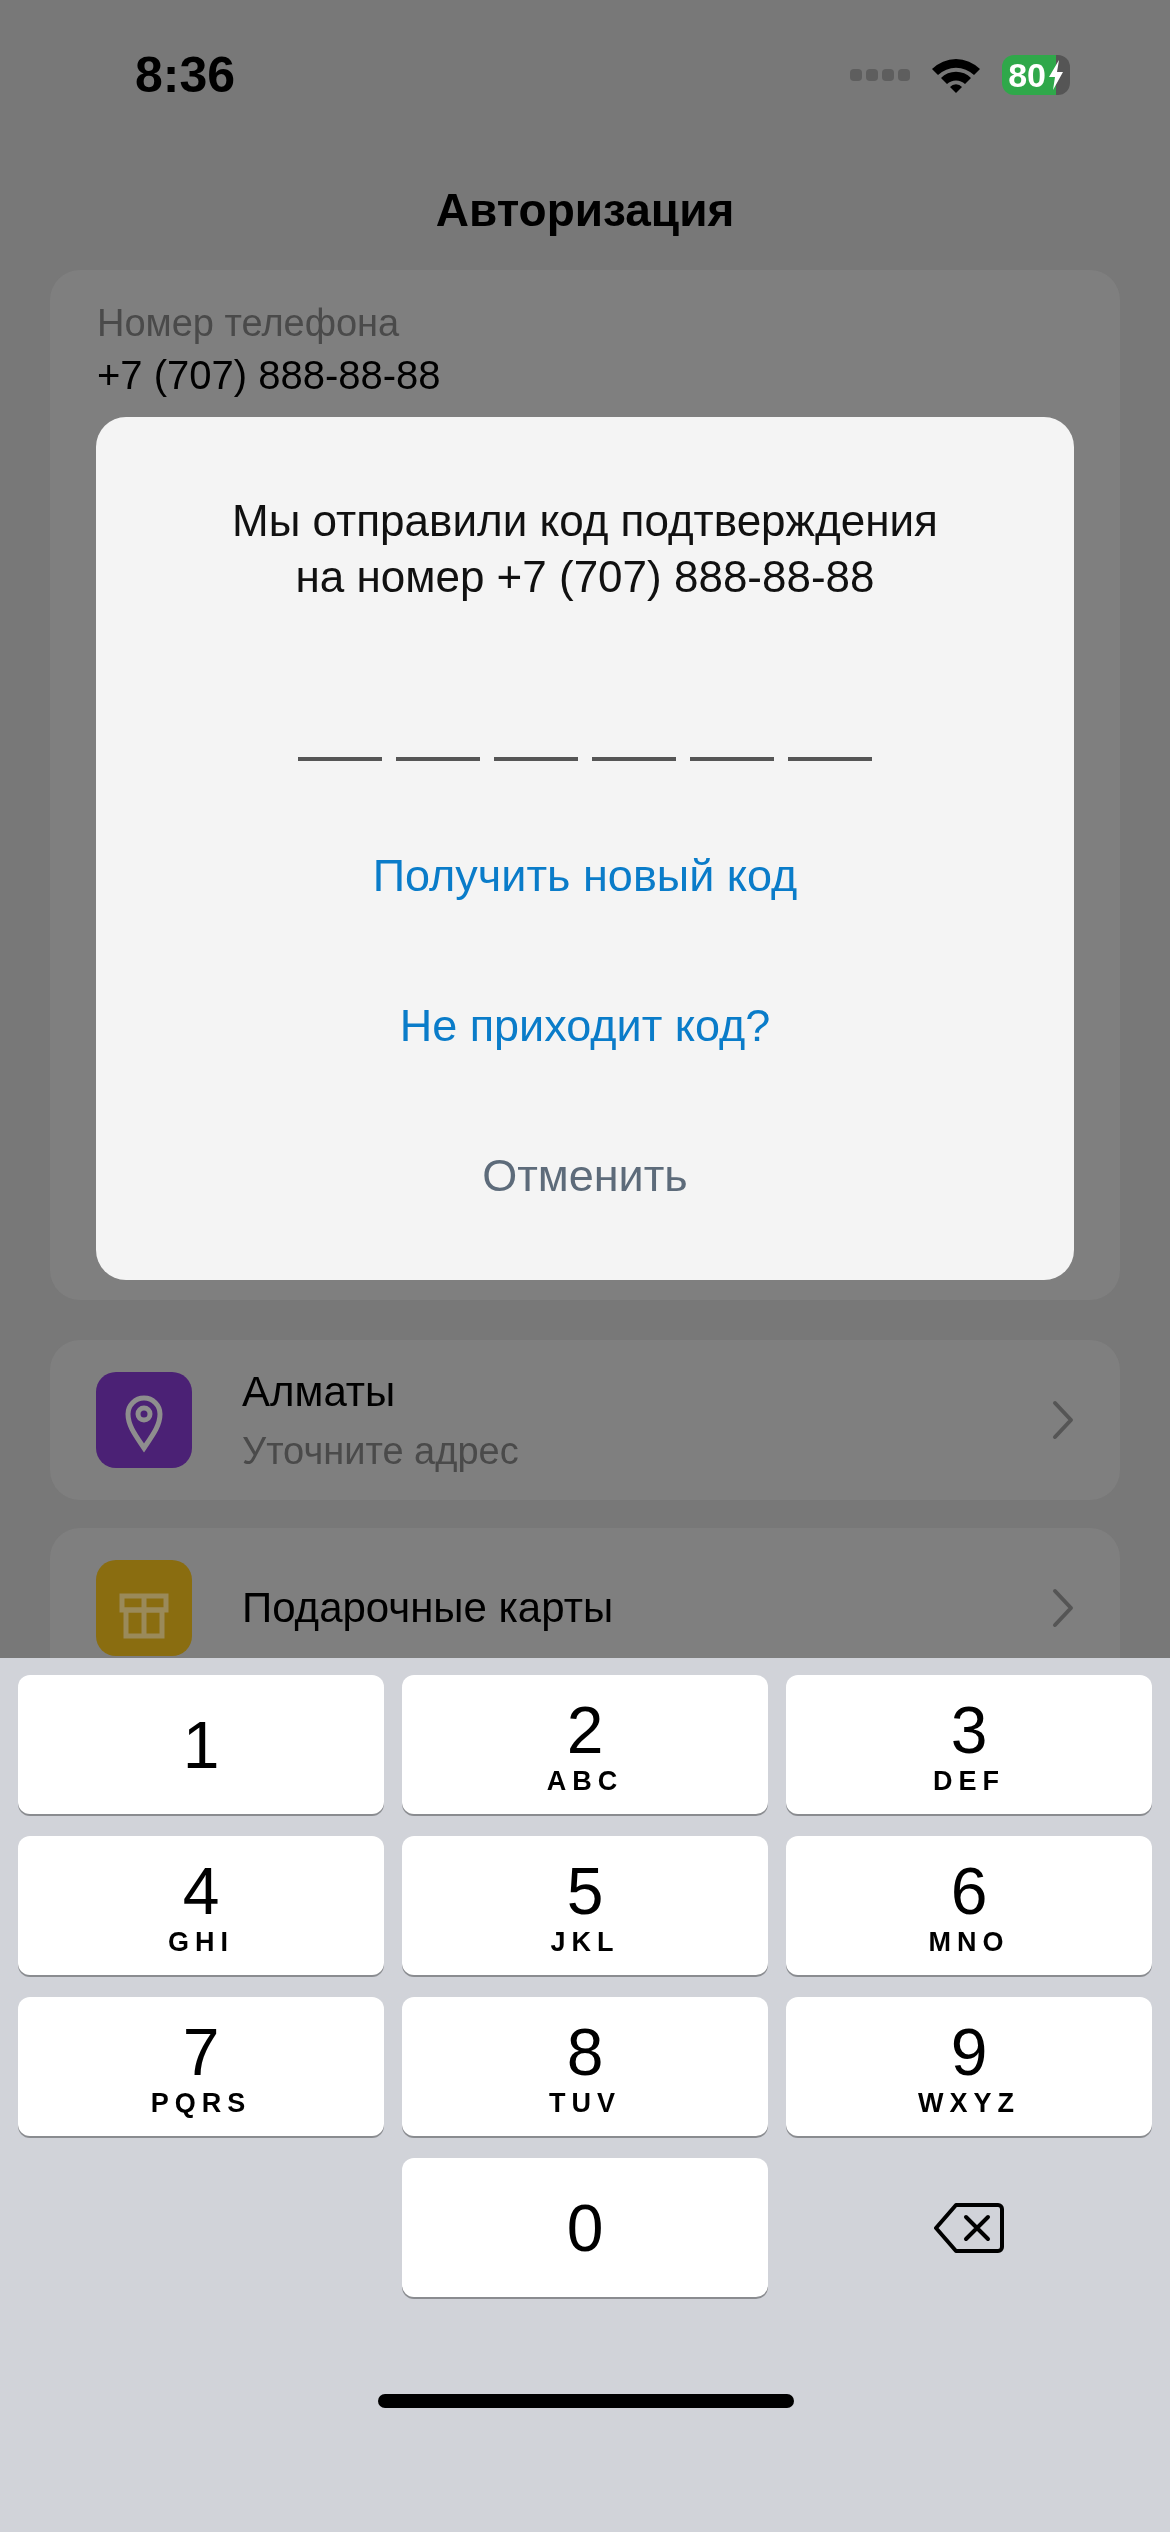 This screenshot has width=1170, height=2532. Describe the element at coordinates (201, 2066) in the screenshot. I see `key: 7 PQRS` at that location.